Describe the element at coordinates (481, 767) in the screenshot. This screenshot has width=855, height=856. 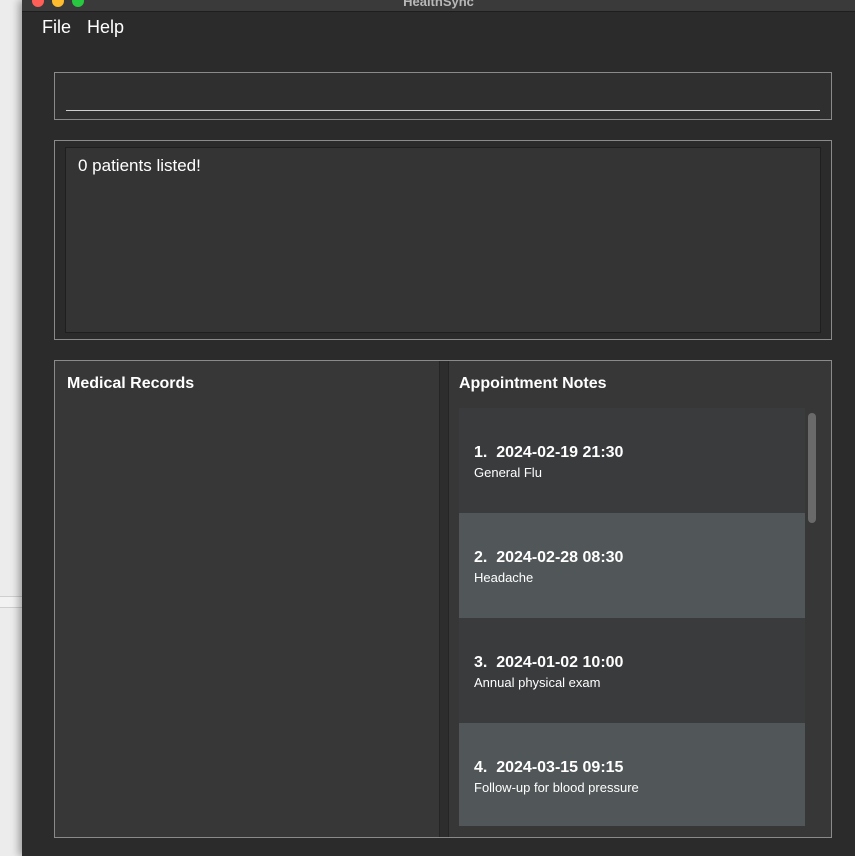
I see `note-index: 4.` at that location.